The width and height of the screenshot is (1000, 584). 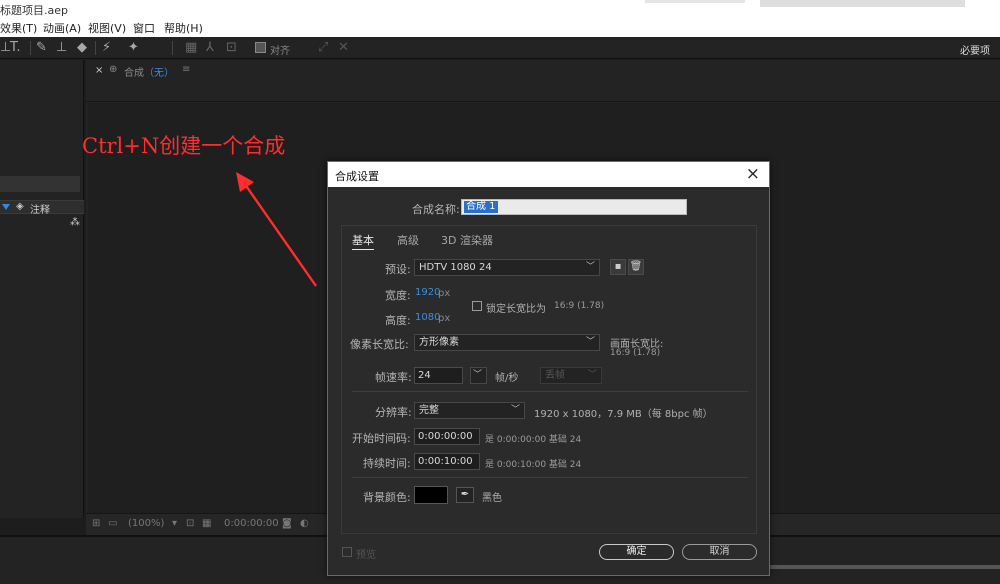 What do you see at coordinates (408, 240) in the screenshot?
I see `tab-advanced: 高级` at bounding box center [408, 240].